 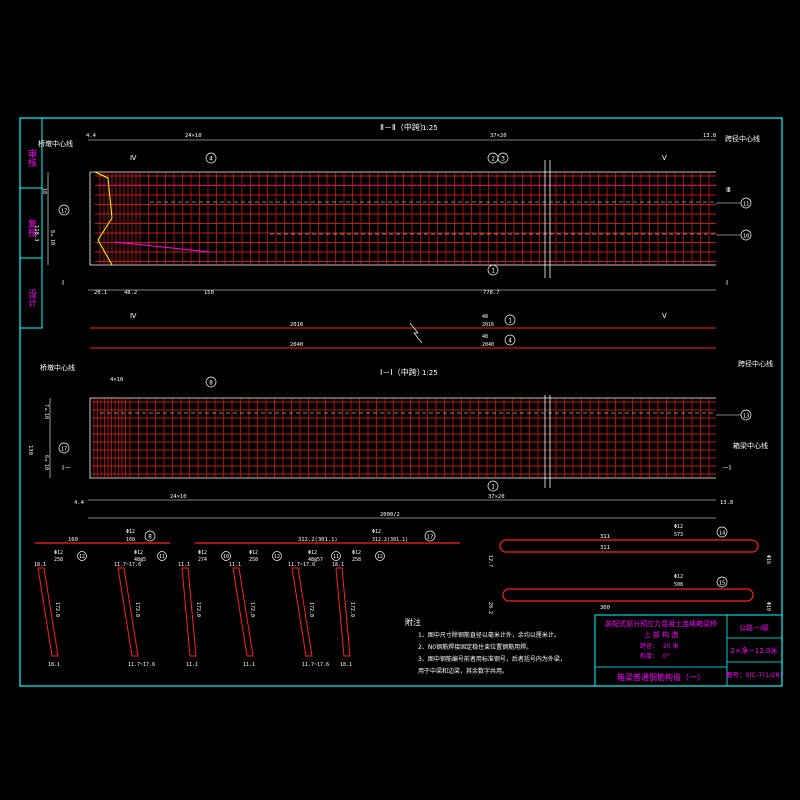 What do you see at coordinates (503, 159) in the screenshot?
I see `svg-text: 3` at bounding box center [503, 159].